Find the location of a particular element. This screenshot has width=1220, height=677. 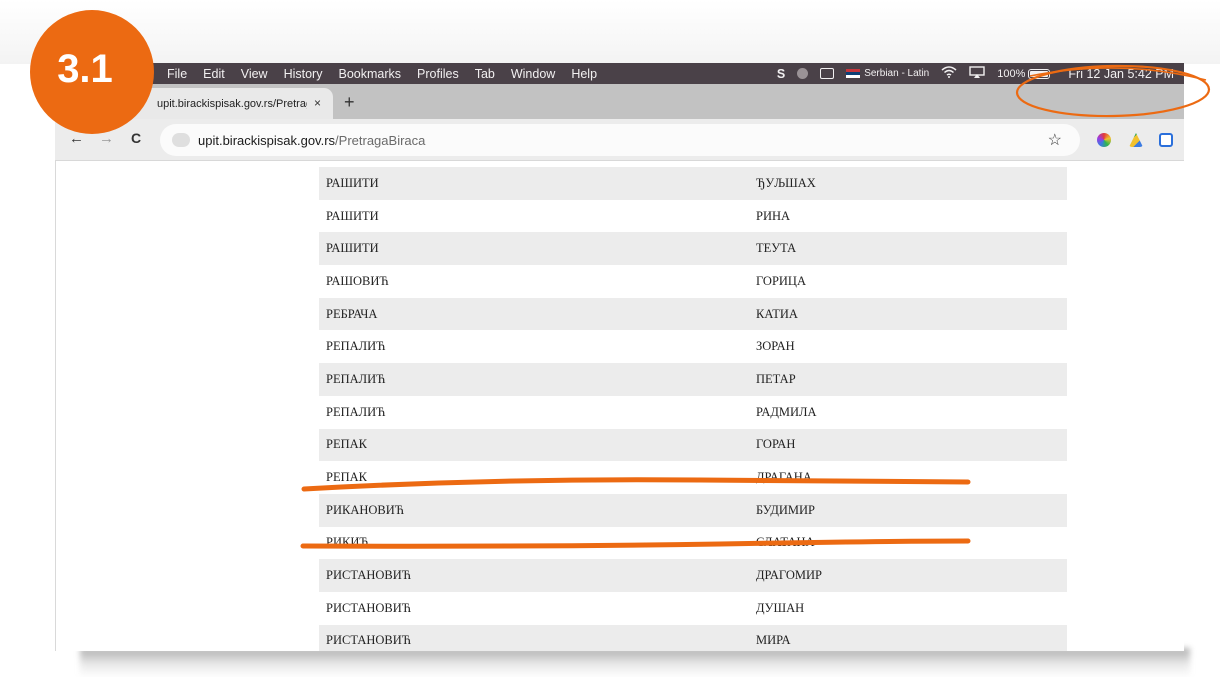

airplay-icon is located at coordinates (977, 73).